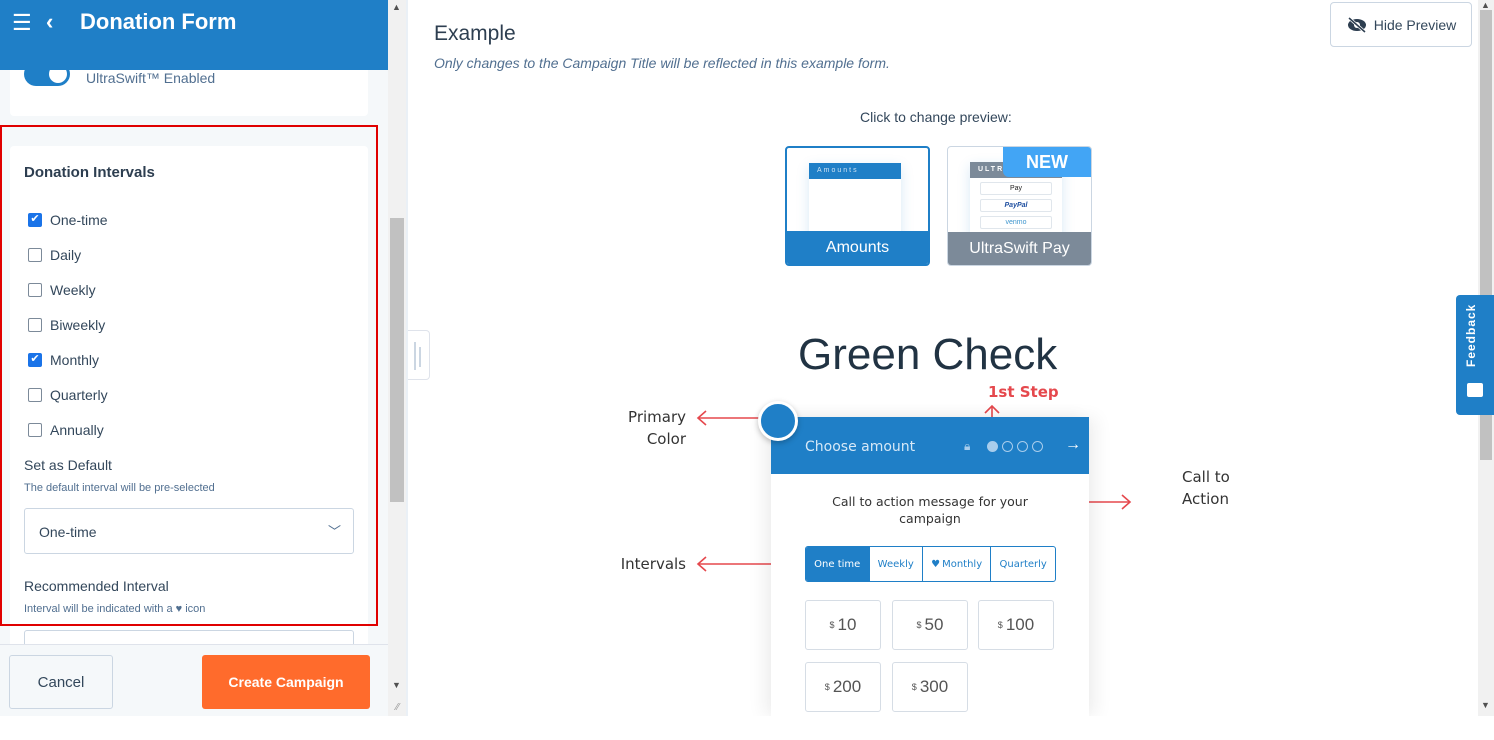 The image size is (1494, 740). What do you see at coordinates (930, 687) in the screenshot?
I see `amount-option: $300` at bounding box center [930, 687].